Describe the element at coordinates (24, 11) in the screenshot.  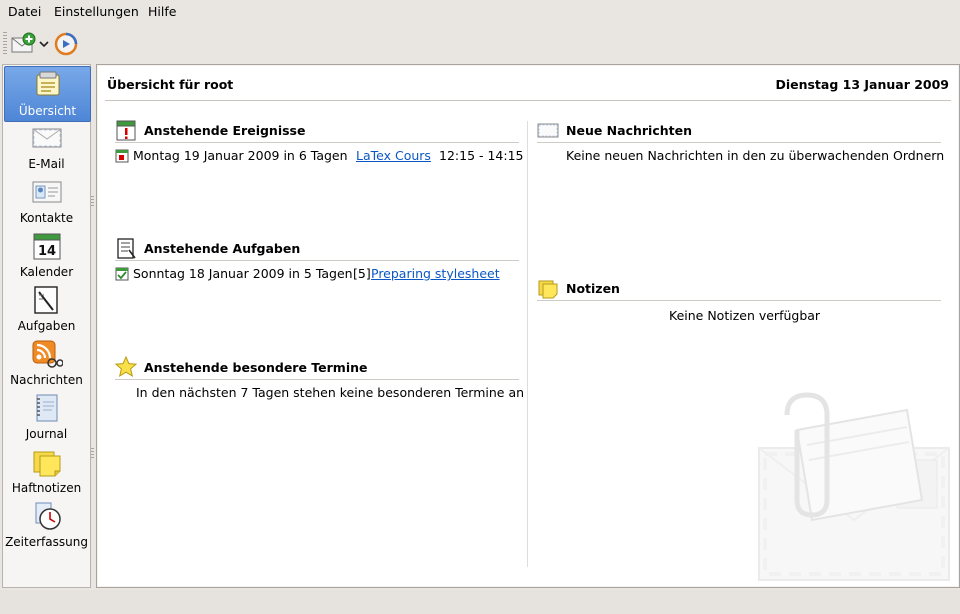
I see `menu-file: Datei` at that location.